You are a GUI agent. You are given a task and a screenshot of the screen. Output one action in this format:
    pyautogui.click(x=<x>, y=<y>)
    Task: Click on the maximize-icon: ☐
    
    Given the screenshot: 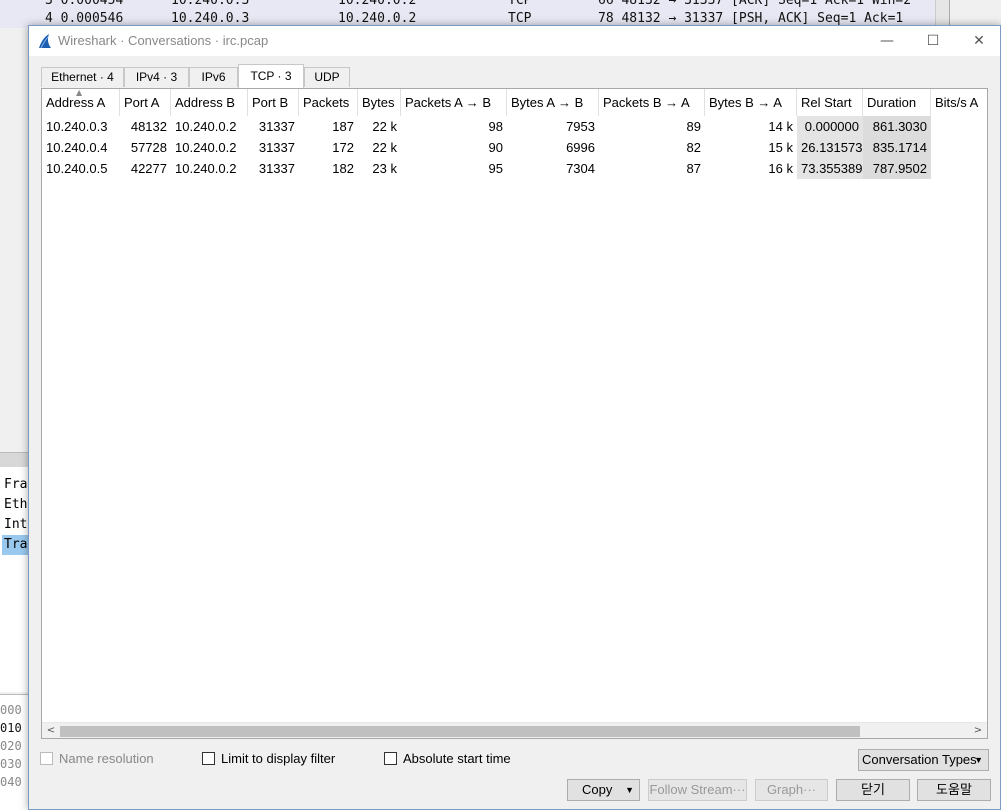 What is the action you would take?
    pyautogui.click(x=933, y=41)
    